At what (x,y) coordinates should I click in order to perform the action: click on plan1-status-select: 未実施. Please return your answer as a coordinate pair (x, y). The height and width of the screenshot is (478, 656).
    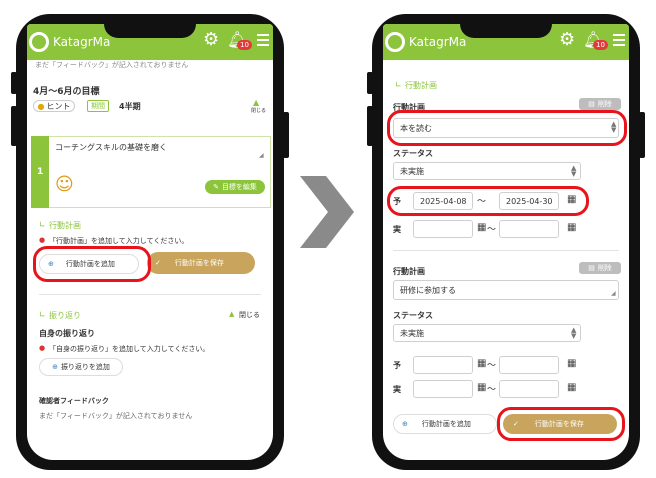
    Looking at the image, I should click on (487, 171).